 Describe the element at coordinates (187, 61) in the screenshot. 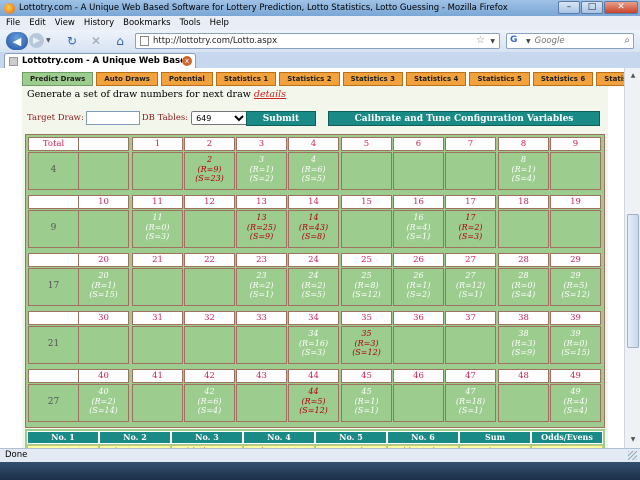

I see `tab-close-icon: x` at that location.